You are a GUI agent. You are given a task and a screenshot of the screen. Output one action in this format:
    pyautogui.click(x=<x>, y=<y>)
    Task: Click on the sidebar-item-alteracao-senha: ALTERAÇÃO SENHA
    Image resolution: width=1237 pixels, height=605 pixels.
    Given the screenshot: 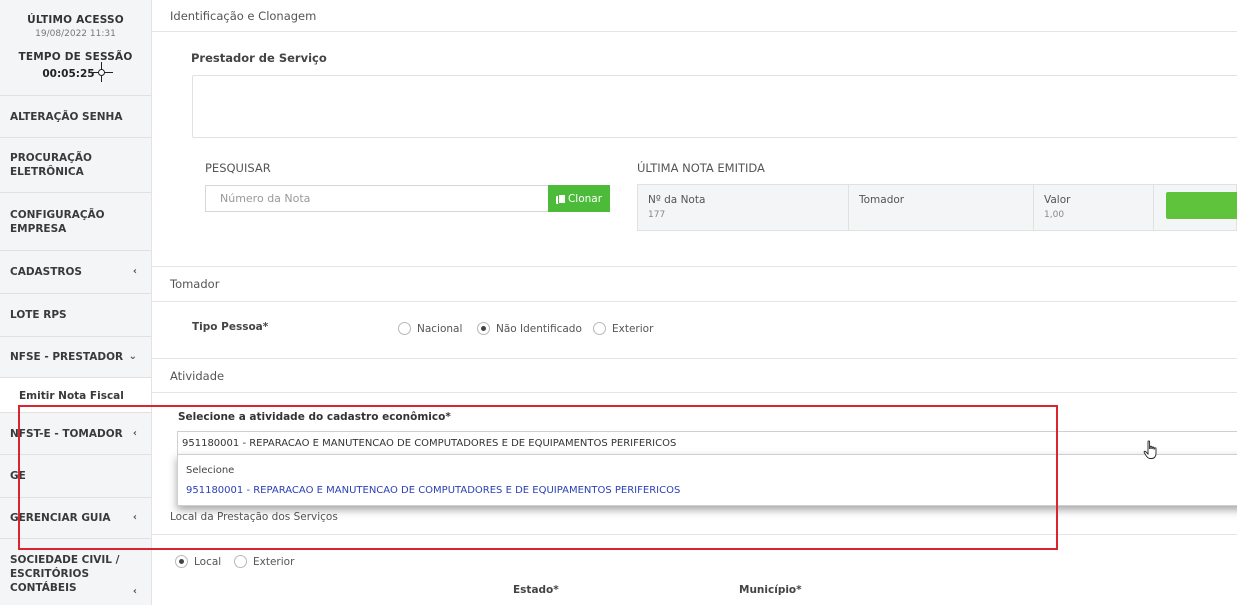 What is the action you would take?
    pyautogui.click(x=75, y=117)
    